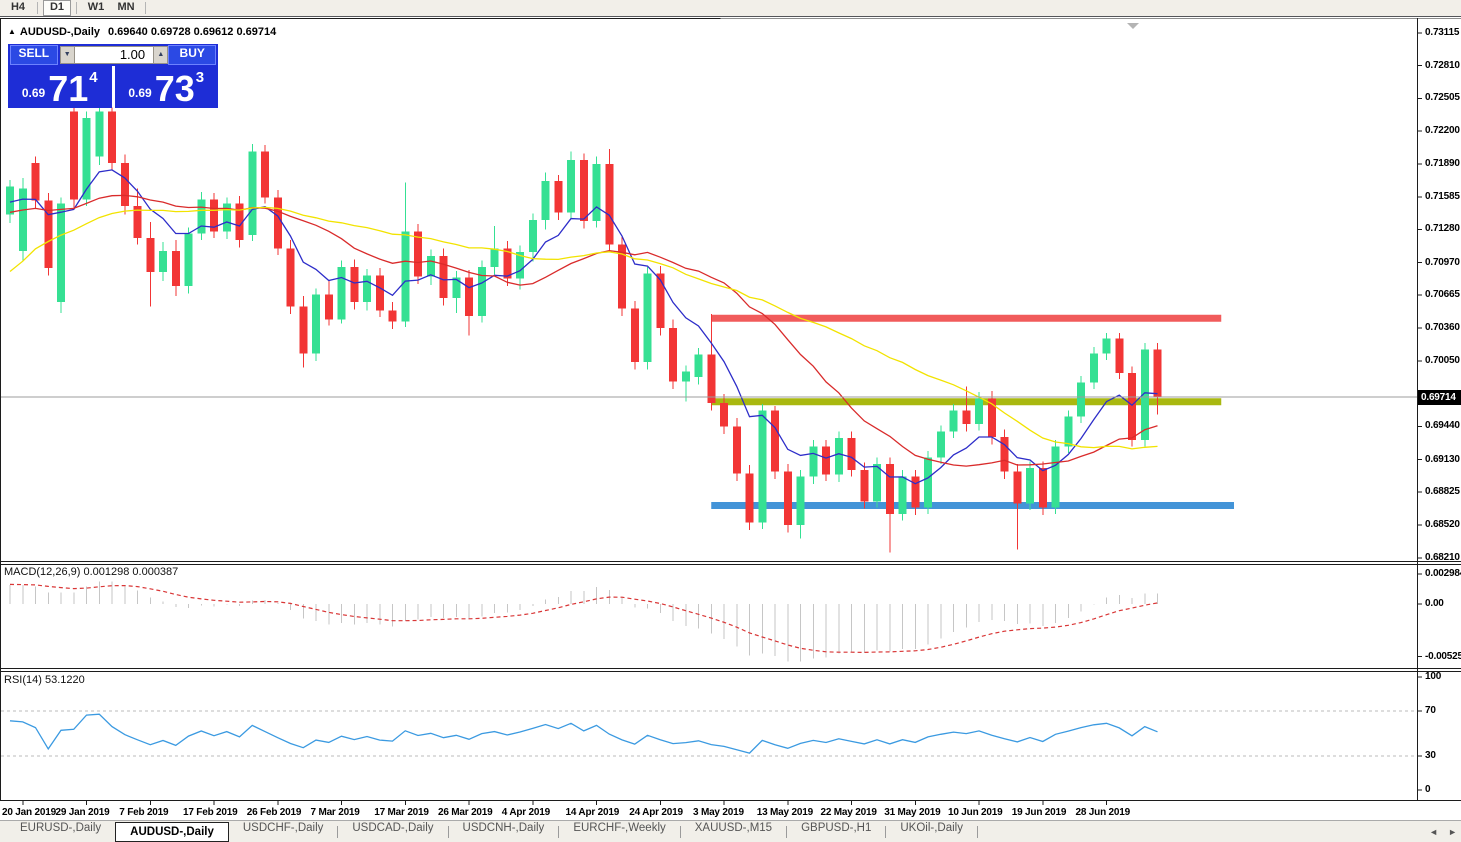  Describe the element at coordinates (1428, 789) in the screenshot. I see `rsi-axis-label: 0` at that location.